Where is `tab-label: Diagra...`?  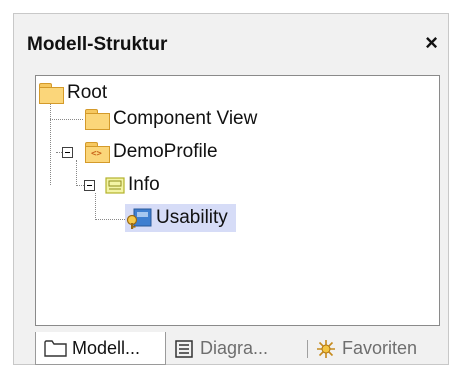
tab-label: Diagra... is located at coordinates (234, 348).